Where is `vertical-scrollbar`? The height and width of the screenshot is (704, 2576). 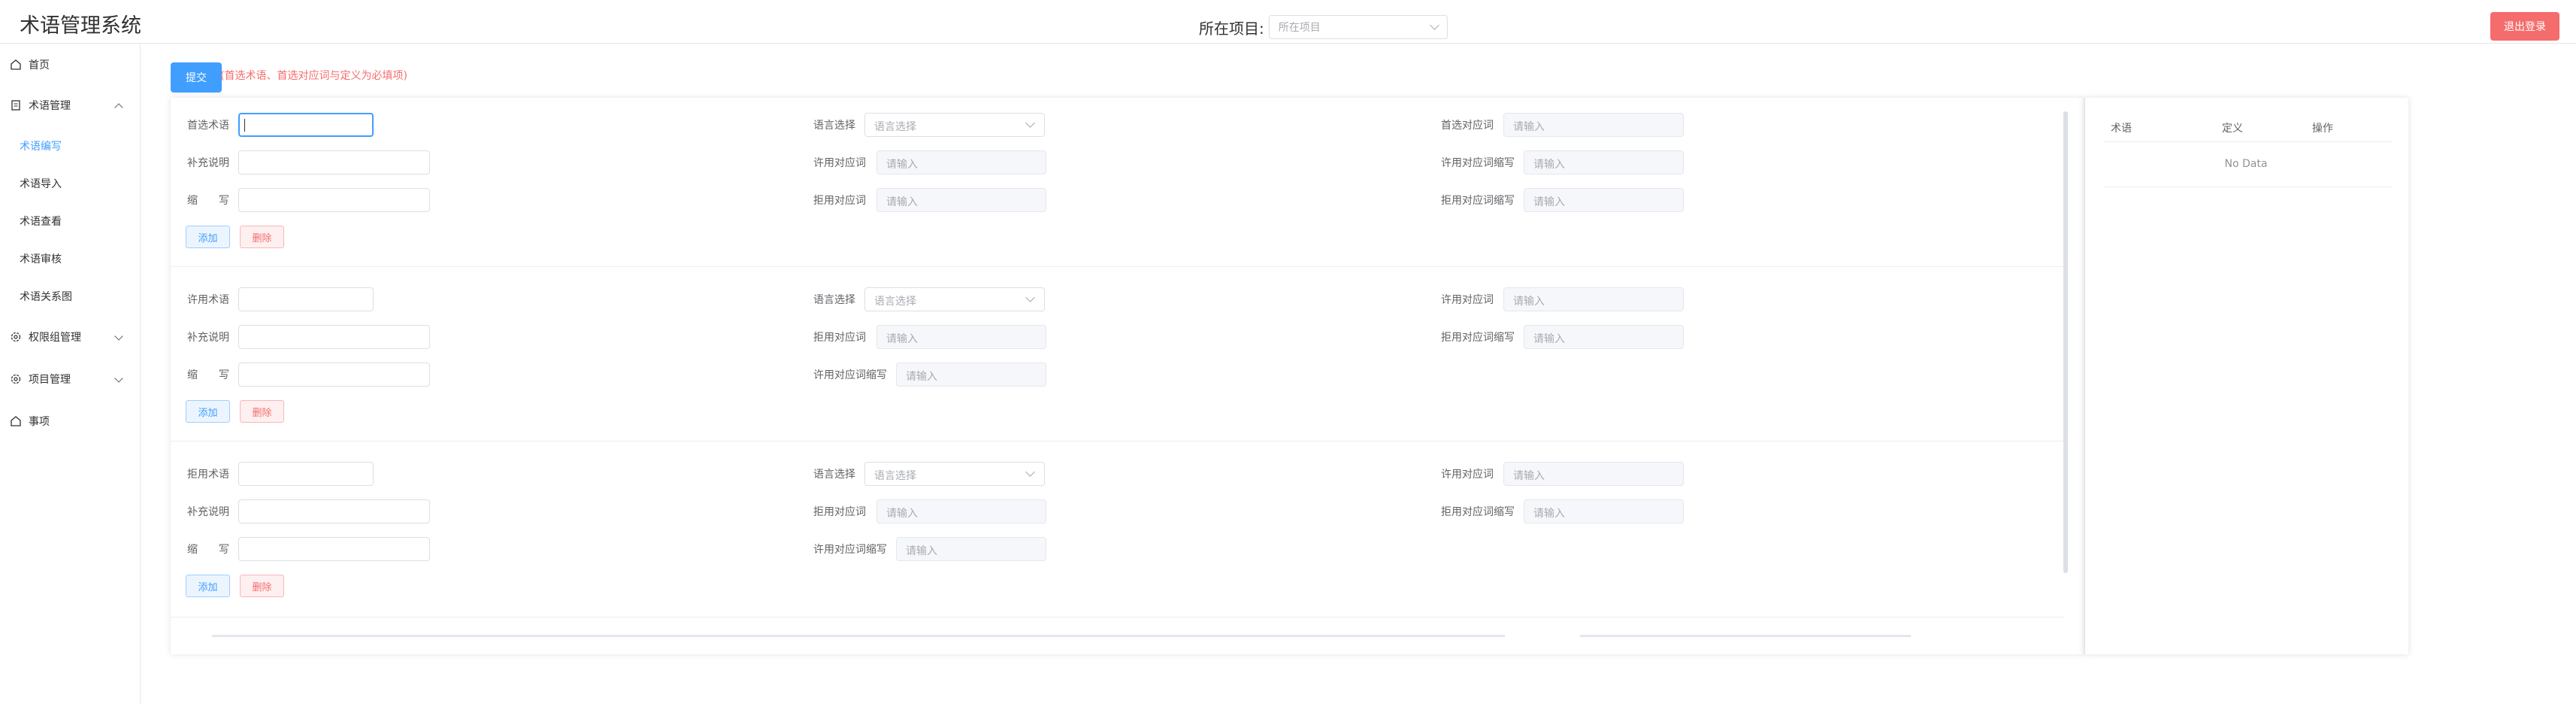
vertical-scrollbar is located at coordinates (2065, 342).